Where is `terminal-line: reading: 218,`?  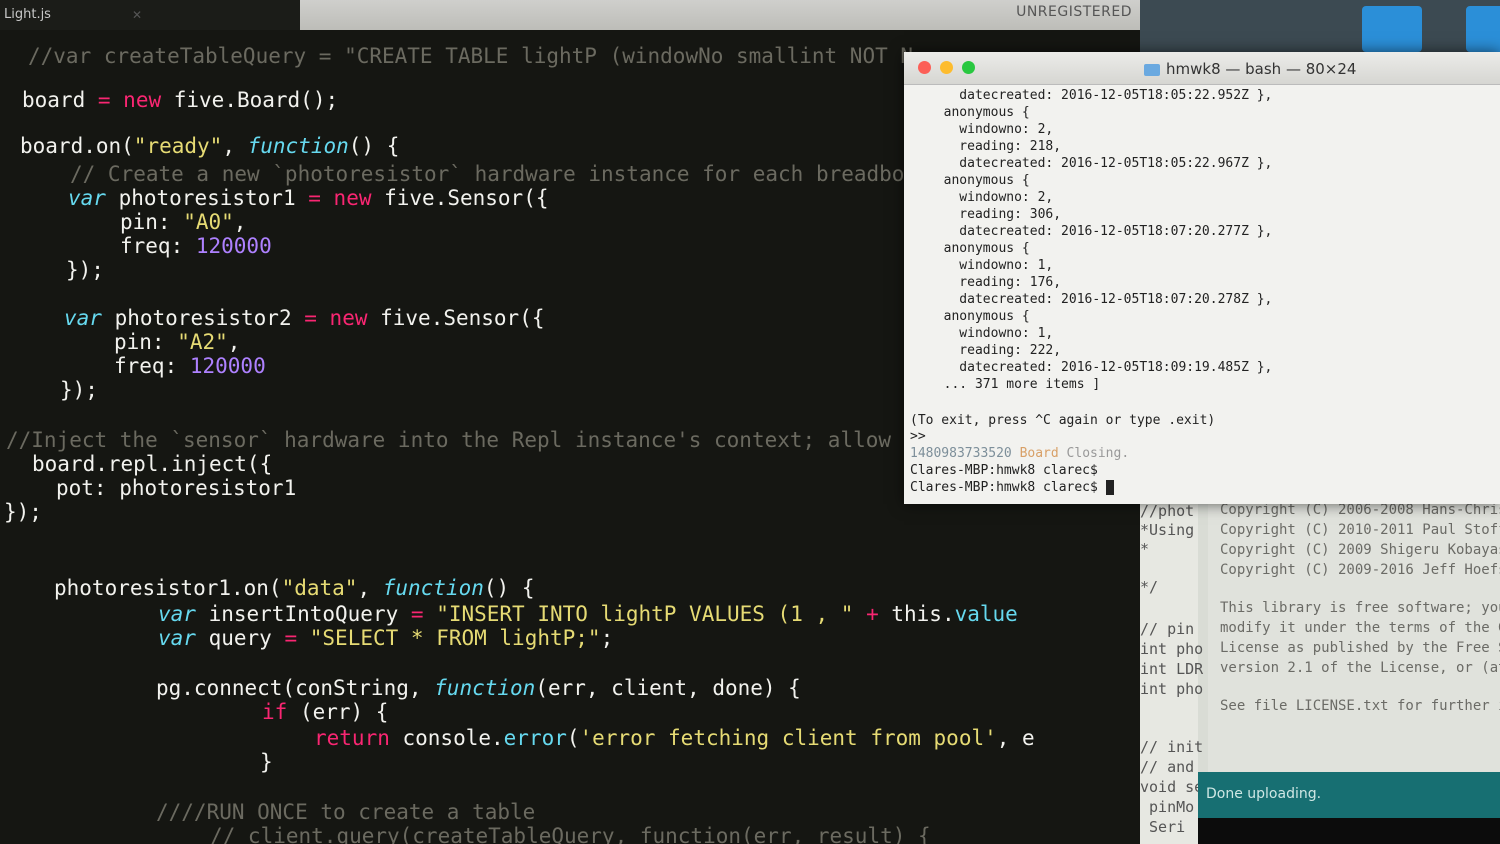 terminal-line: reading: 218, is located at coordinates (995, 146).